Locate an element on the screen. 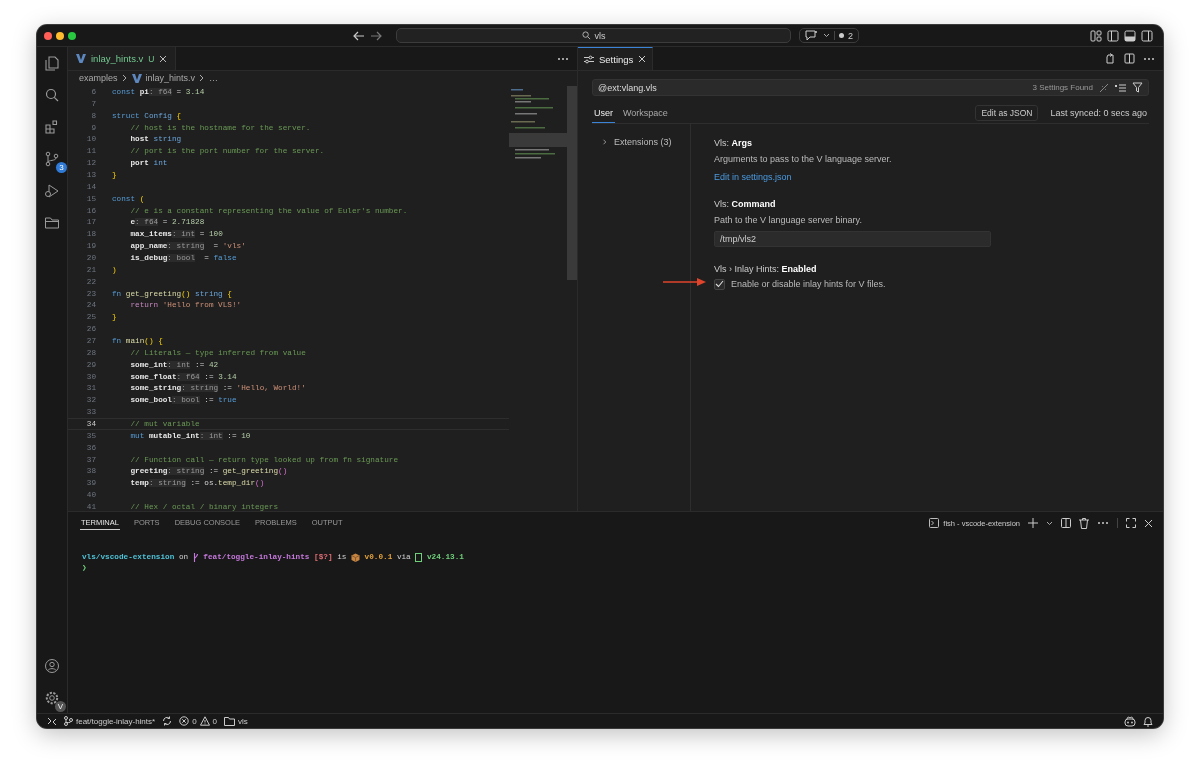 The image size is (1200, 777). split-terminal-icon is located at coordinates (1066, 523).